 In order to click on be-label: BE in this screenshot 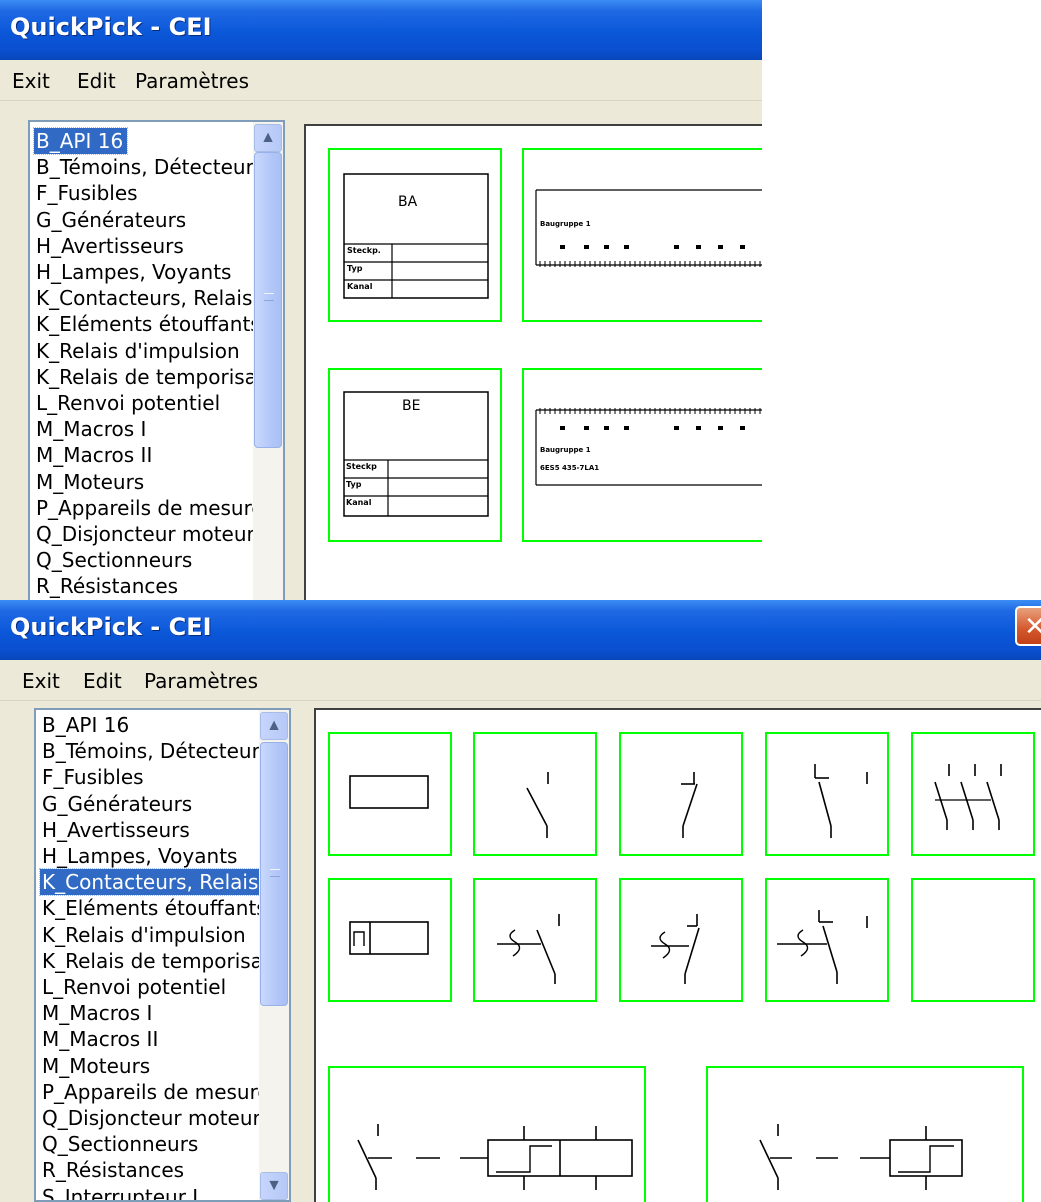, I will do `click(411, 406)`.